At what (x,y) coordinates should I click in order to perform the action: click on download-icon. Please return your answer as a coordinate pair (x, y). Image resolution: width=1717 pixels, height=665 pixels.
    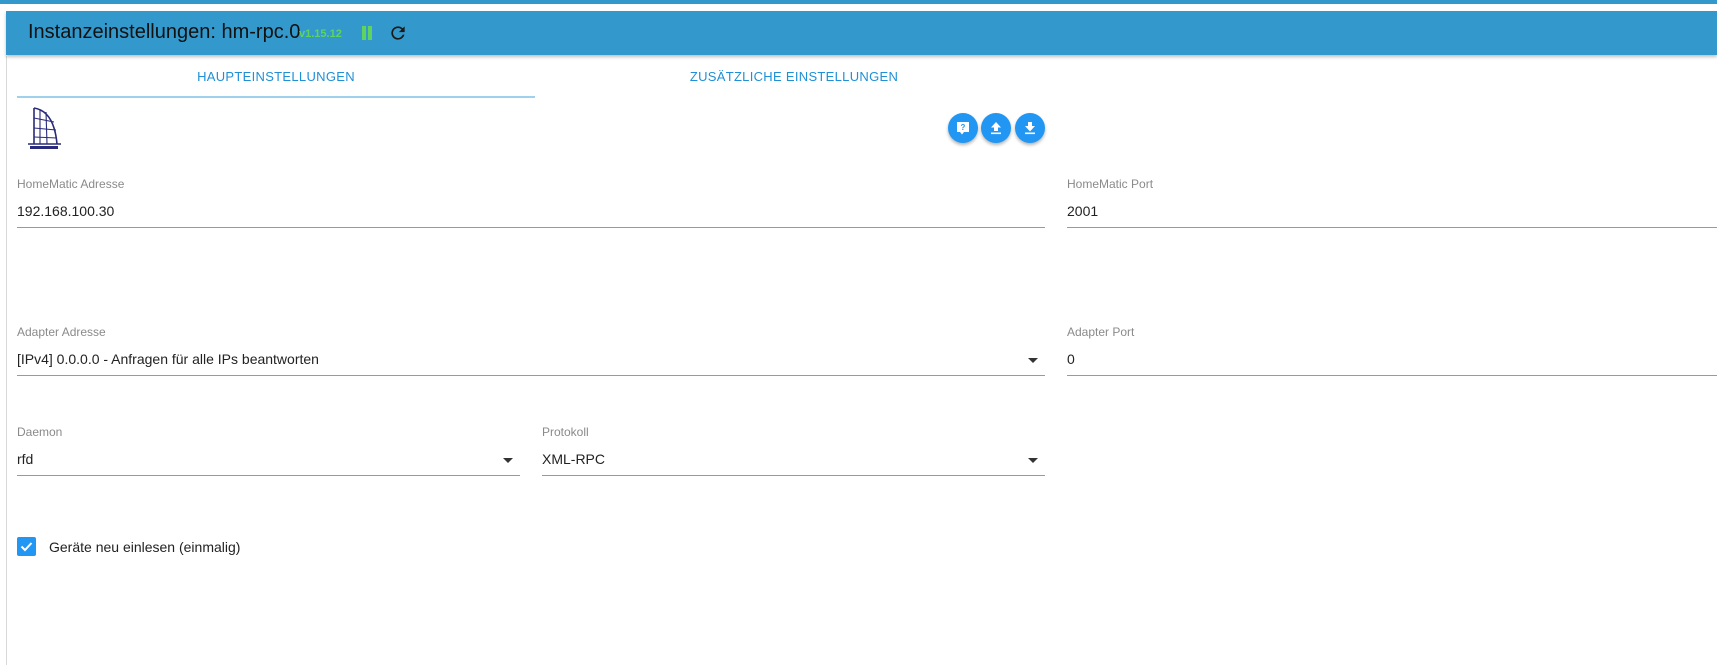
    Looking at the image, I should click on (1030, 128).